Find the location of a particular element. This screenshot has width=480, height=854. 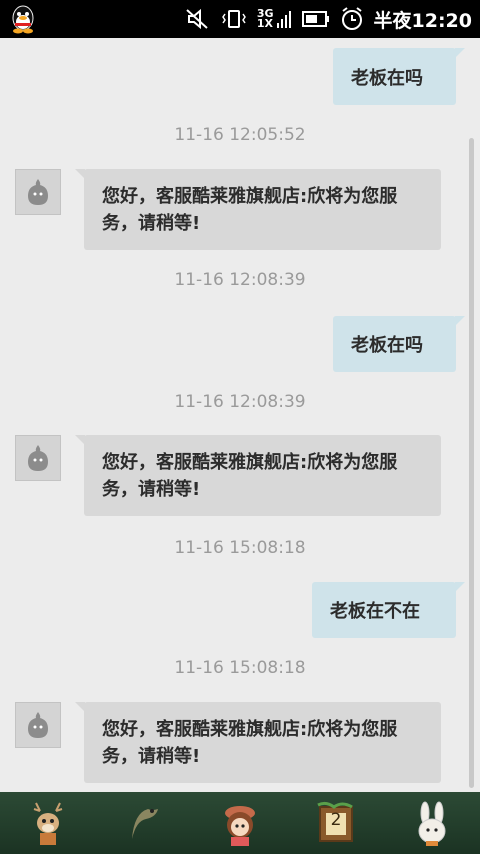

alarm-icon is located at coordinates (352, 18).